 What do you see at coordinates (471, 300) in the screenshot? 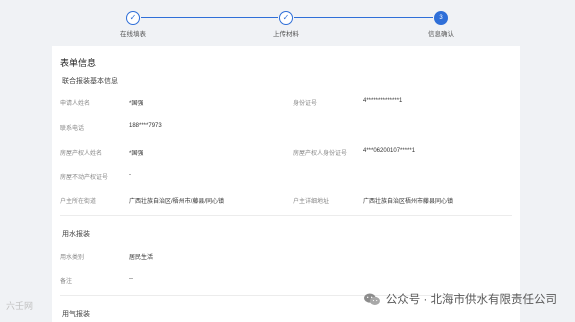
I see `watermark-text: 公众号 · 北海市供水有限责任公司` at bounding box center [471, 300].